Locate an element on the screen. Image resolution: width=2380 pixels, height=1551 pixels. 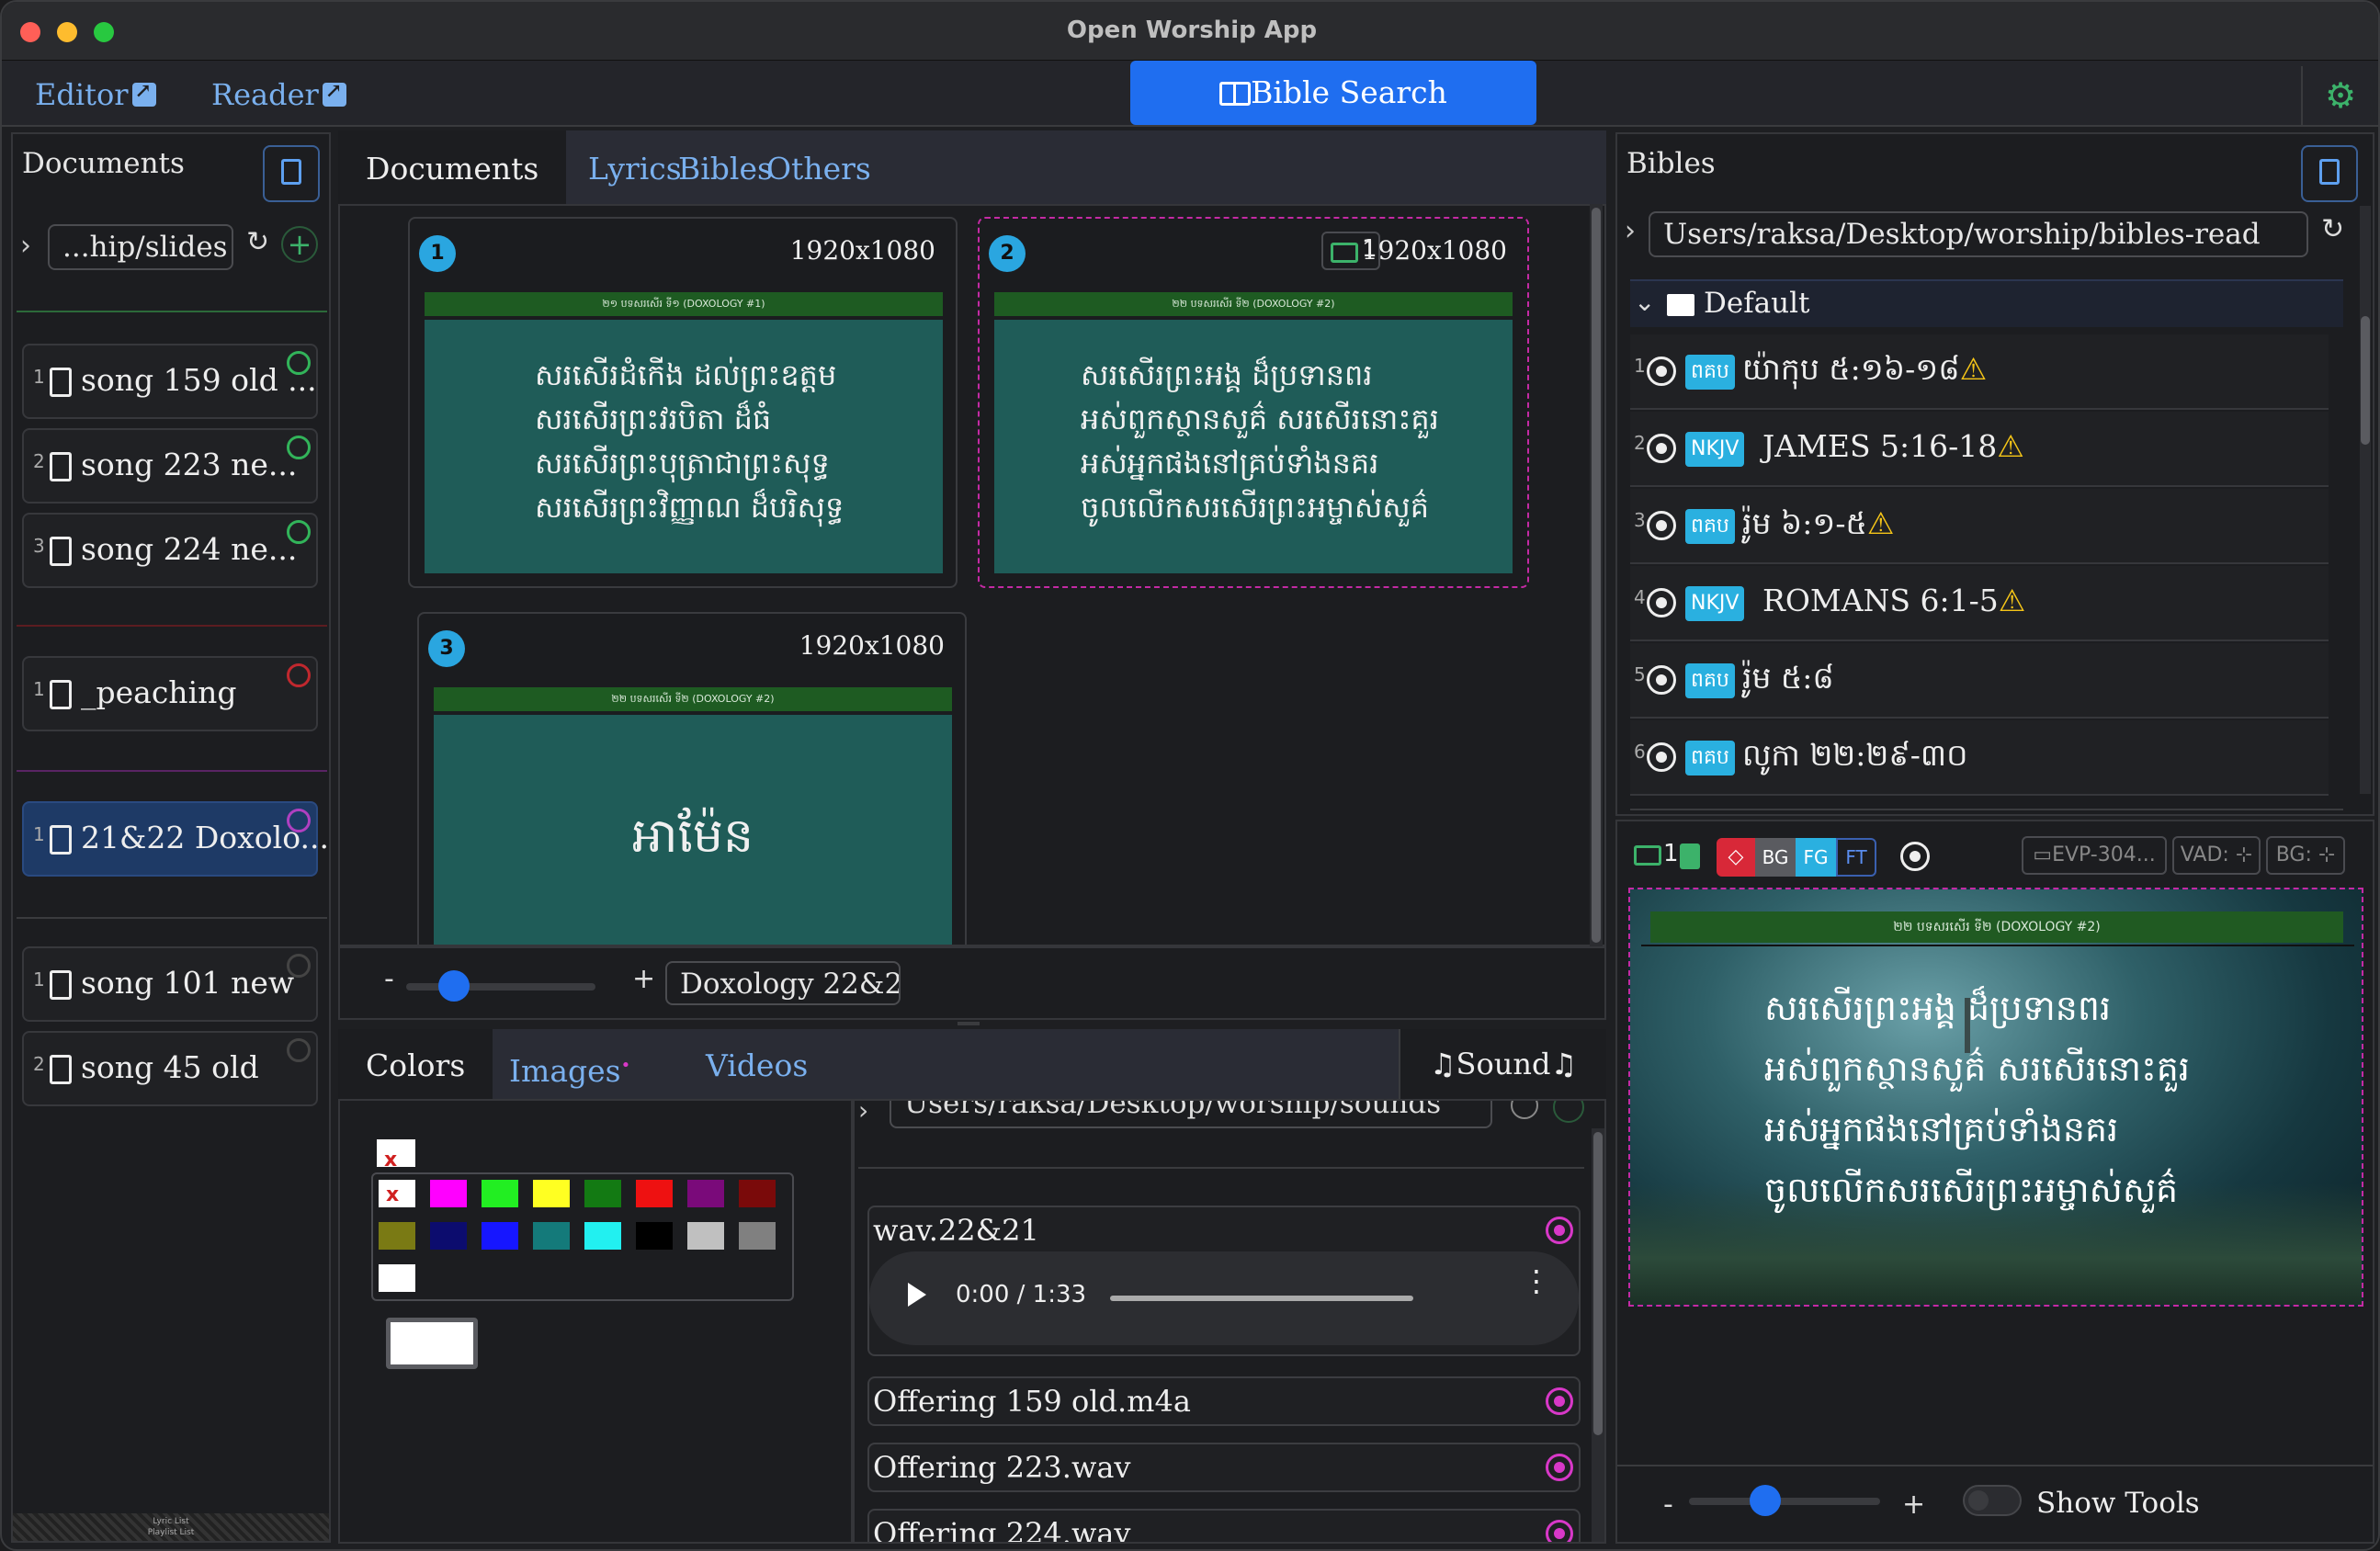
resize-handle is located at coordinates (969, 1023).